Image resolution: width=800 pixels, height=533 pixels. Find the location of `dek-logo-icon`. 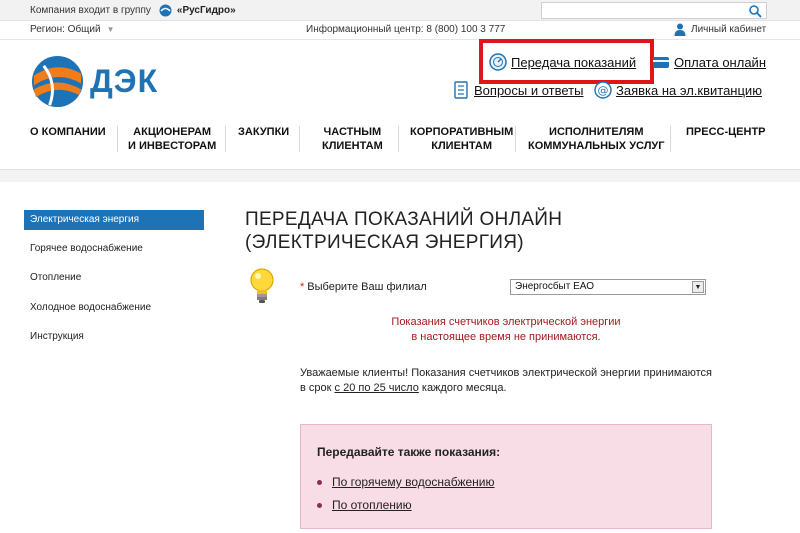

dek-logo-icon is located at coordinates (57, 81).